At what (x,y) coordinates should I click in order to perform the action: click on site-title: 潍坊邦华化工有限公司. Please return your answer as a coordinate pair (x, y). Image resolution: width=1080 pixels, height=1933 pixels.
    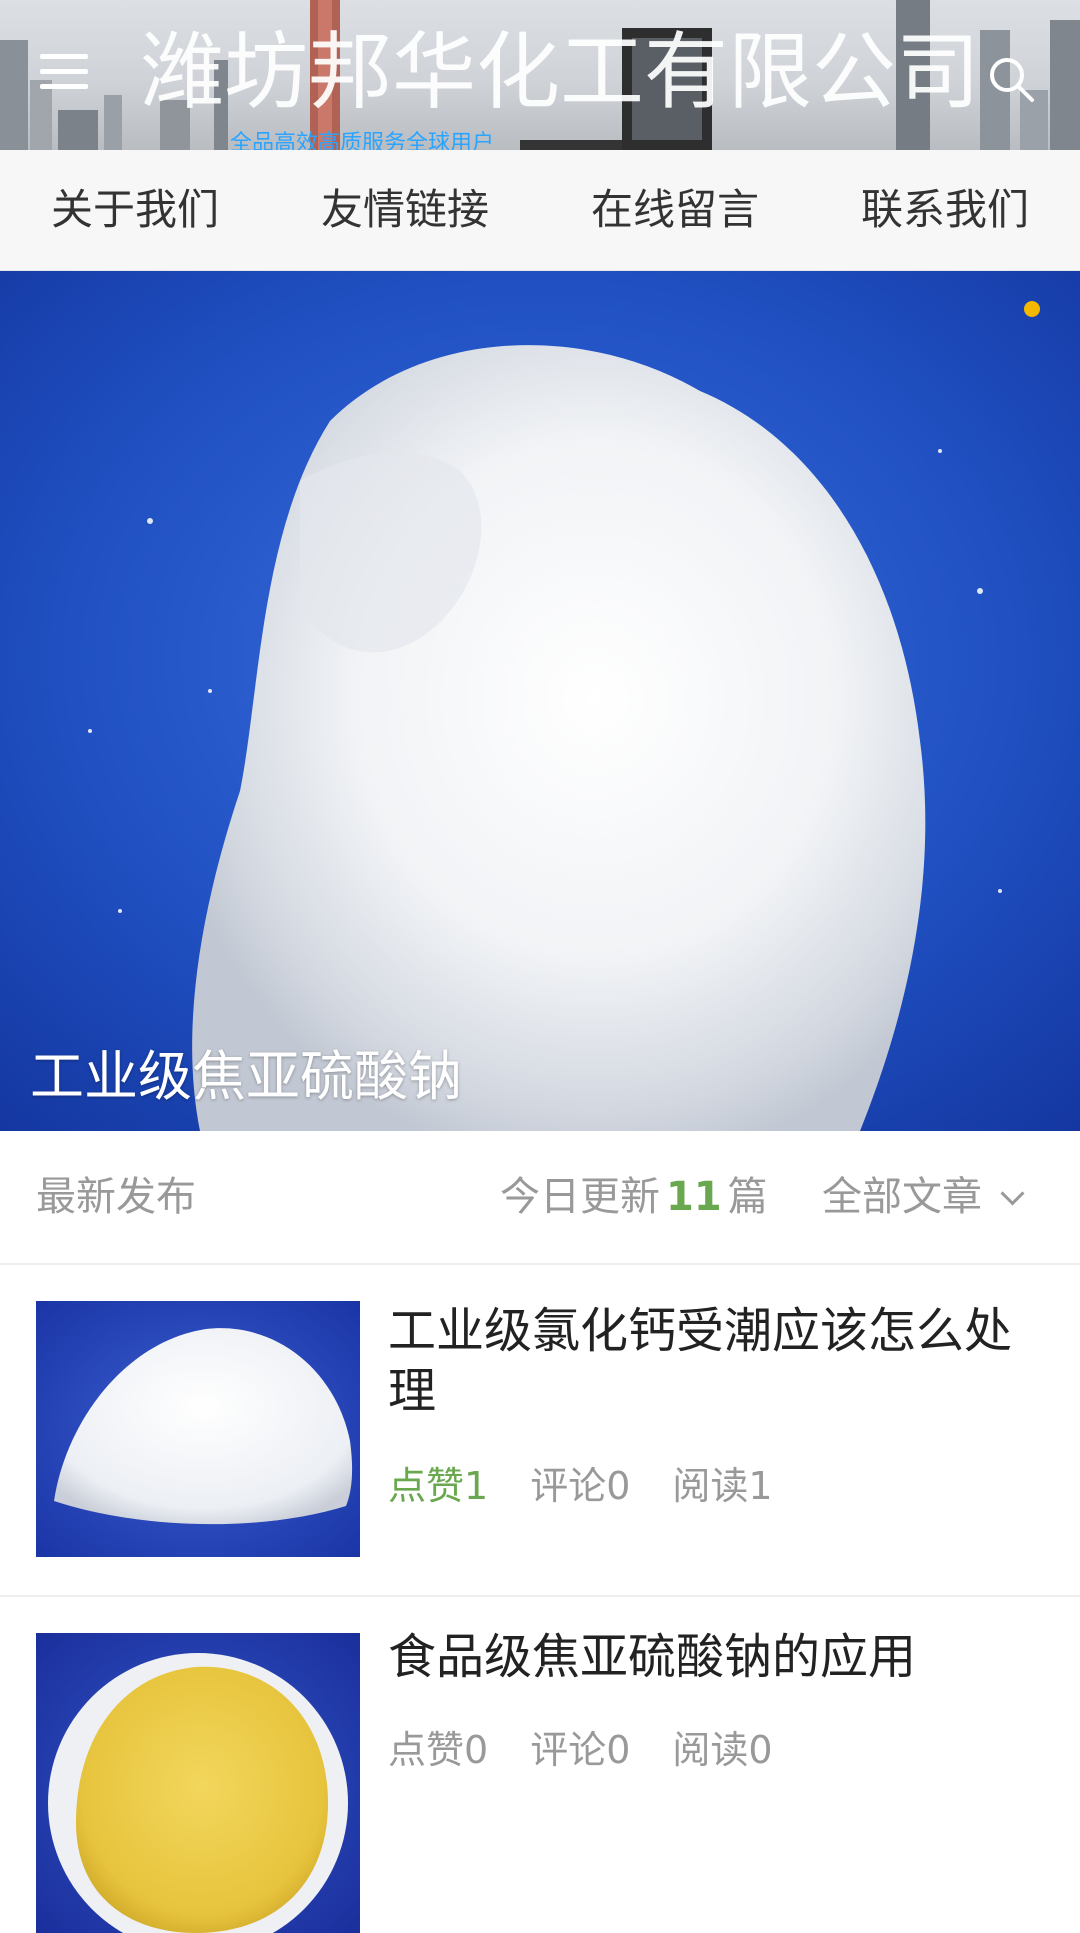
    Looking at the image, I should click on (560, 72).